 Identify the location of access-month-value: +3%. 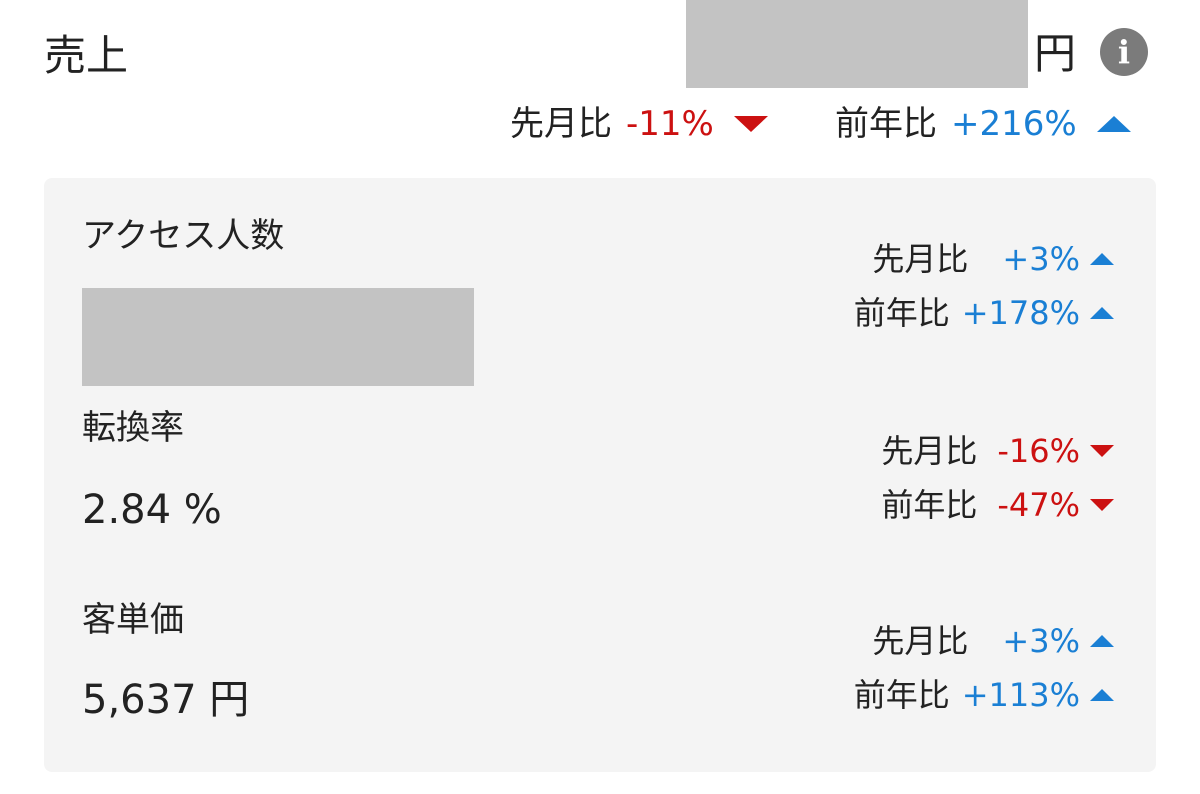
(1041, 259).